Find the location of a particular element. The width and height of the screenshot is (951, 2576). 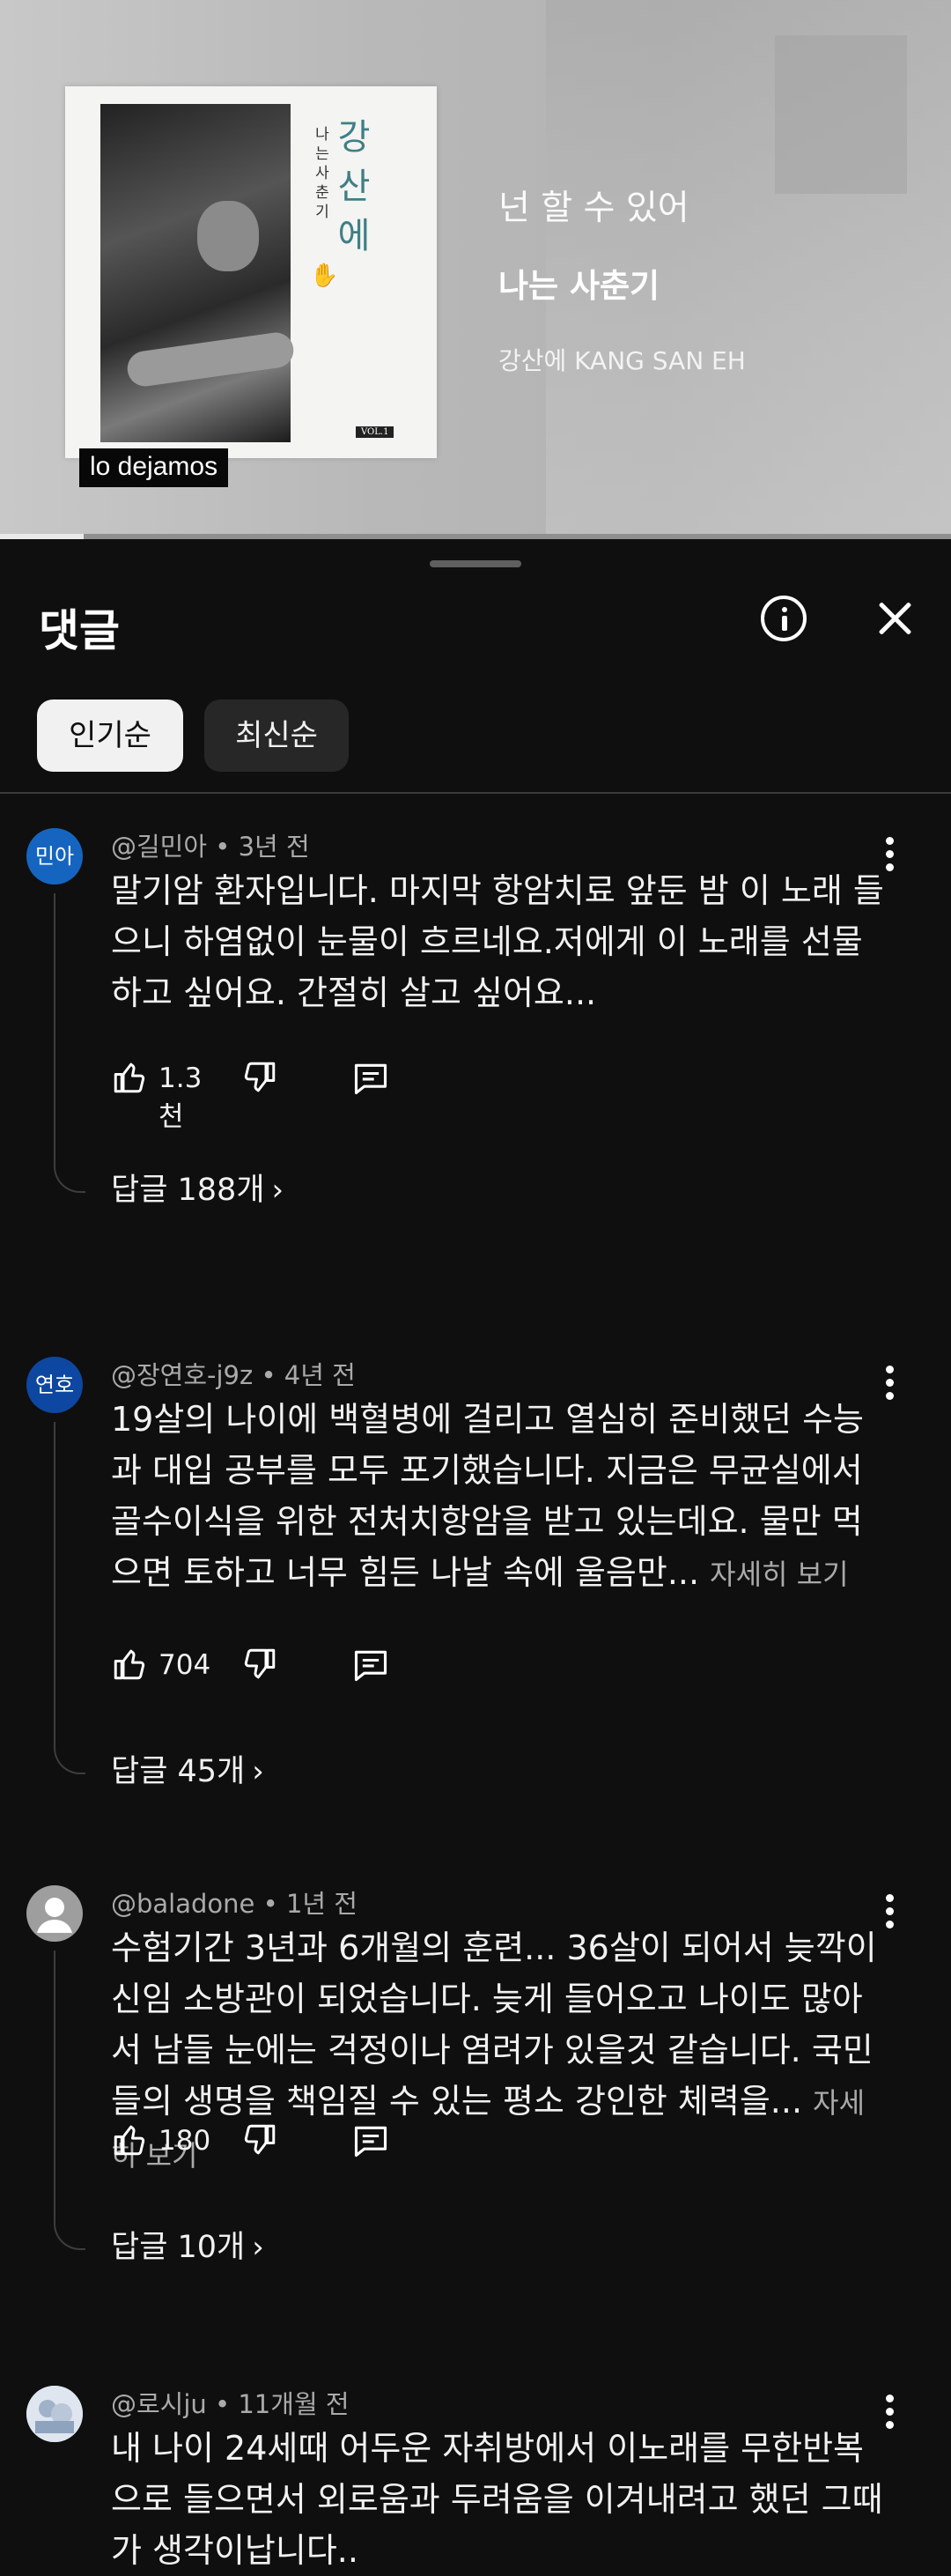

sort-chip-newest: 최신순 is located at coordinates (276, 736).